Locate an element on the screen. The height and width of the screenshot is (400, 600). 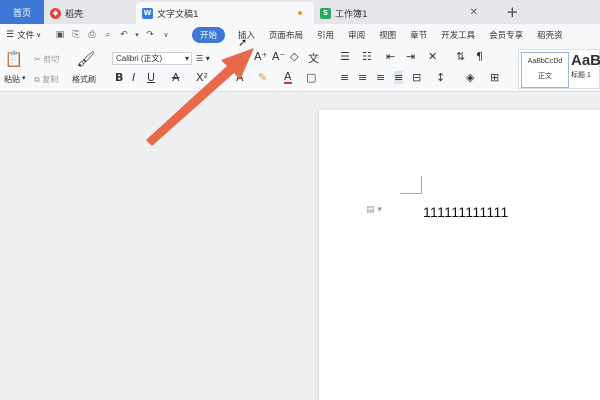
align-right-icon: ≡ is located at coordinates (380, 77).